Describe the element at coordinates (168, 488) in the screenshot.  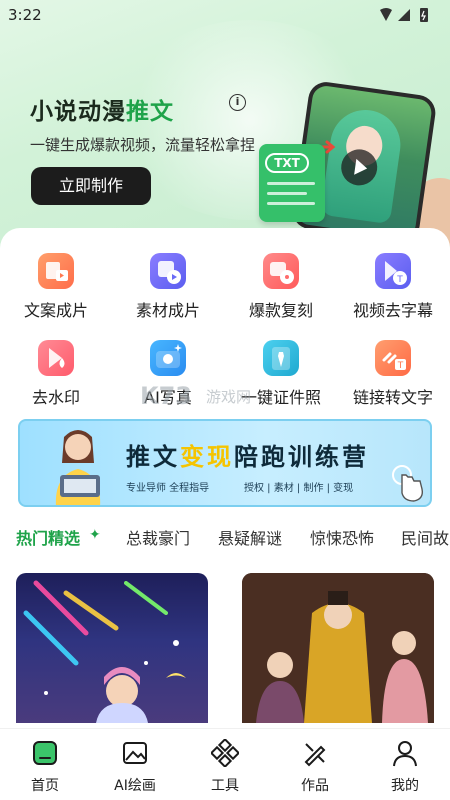
I see `banner-subtitle-left: 专业导师 全程指导` at that location.